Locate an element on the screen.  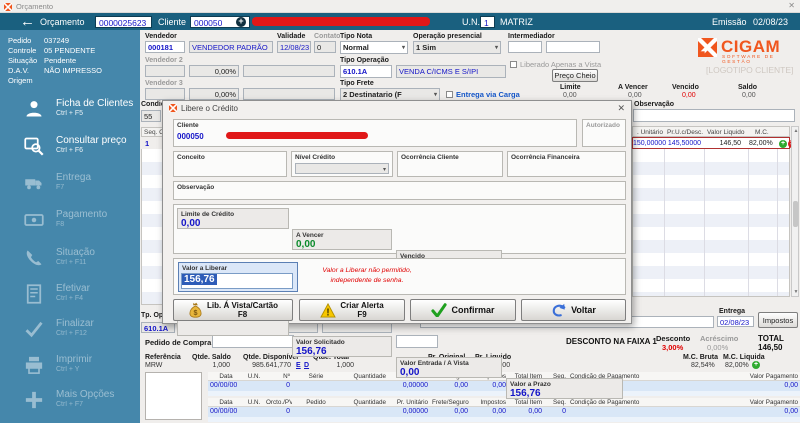
vendedor-code-input: 000181 is located at coordinates (165, 47).